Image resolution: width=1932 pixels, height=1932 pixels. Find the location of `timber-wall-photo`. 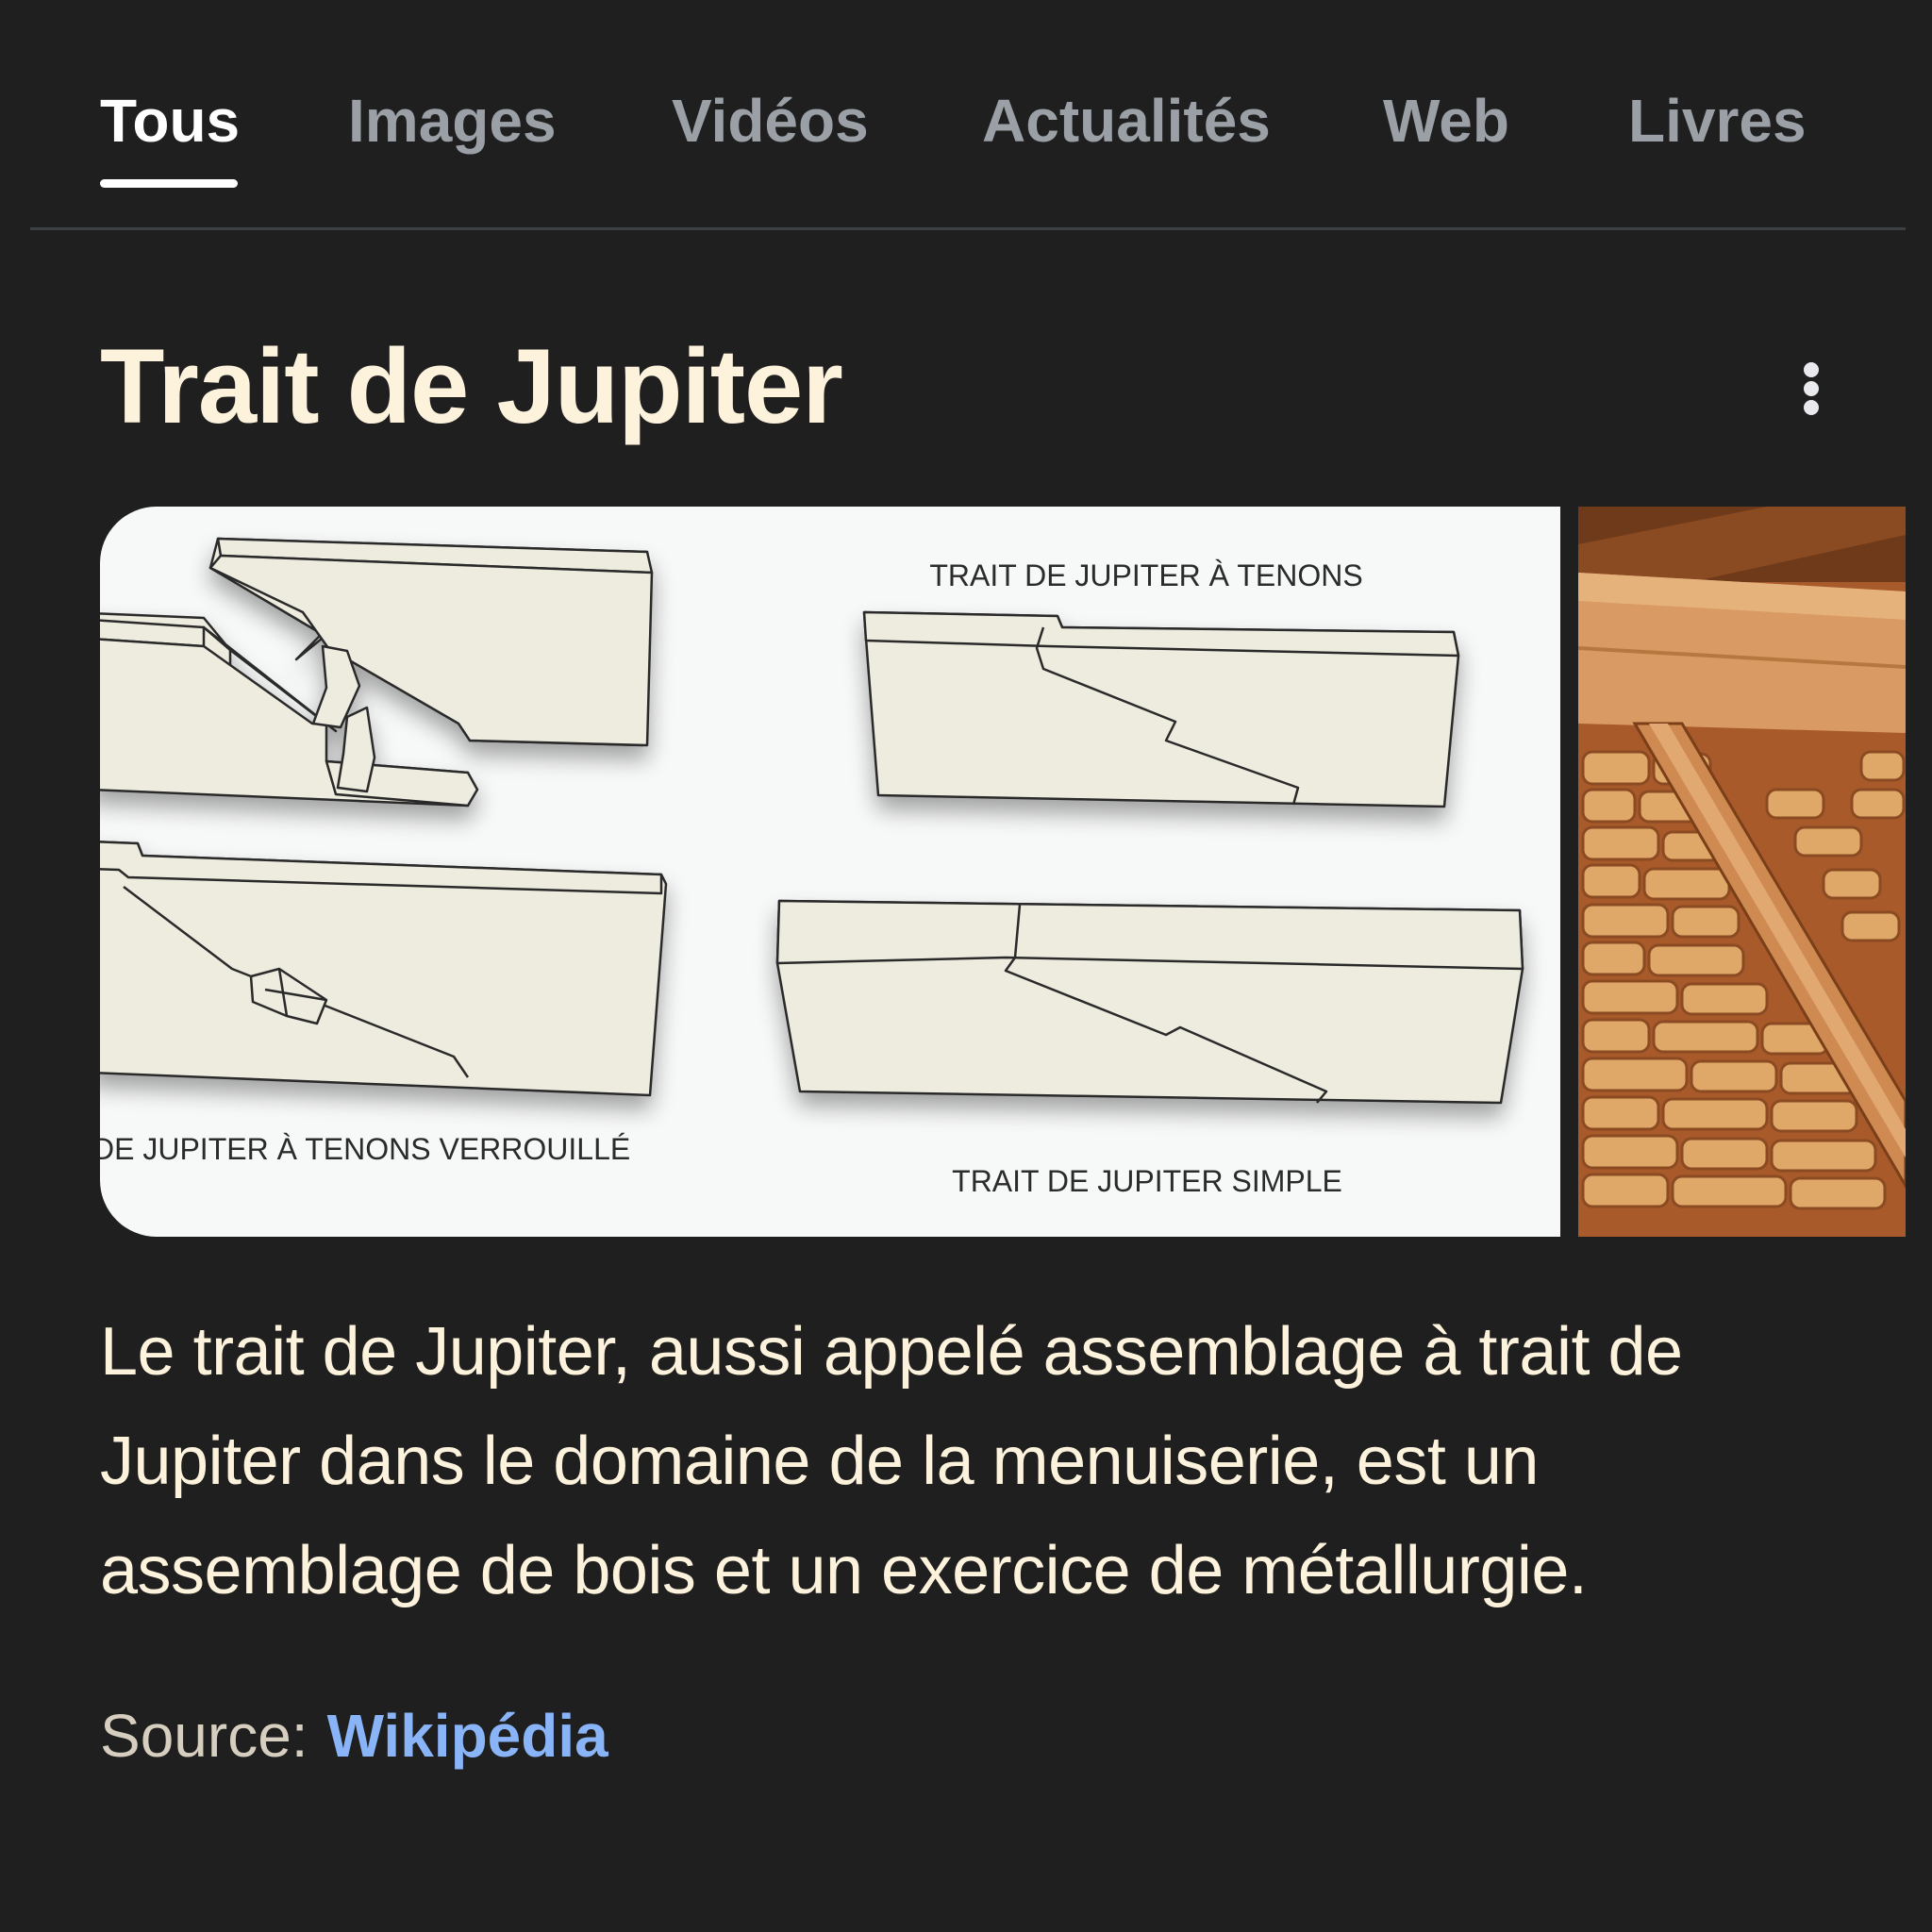

timber-wall-photo is located at coordinates (1742, 872).